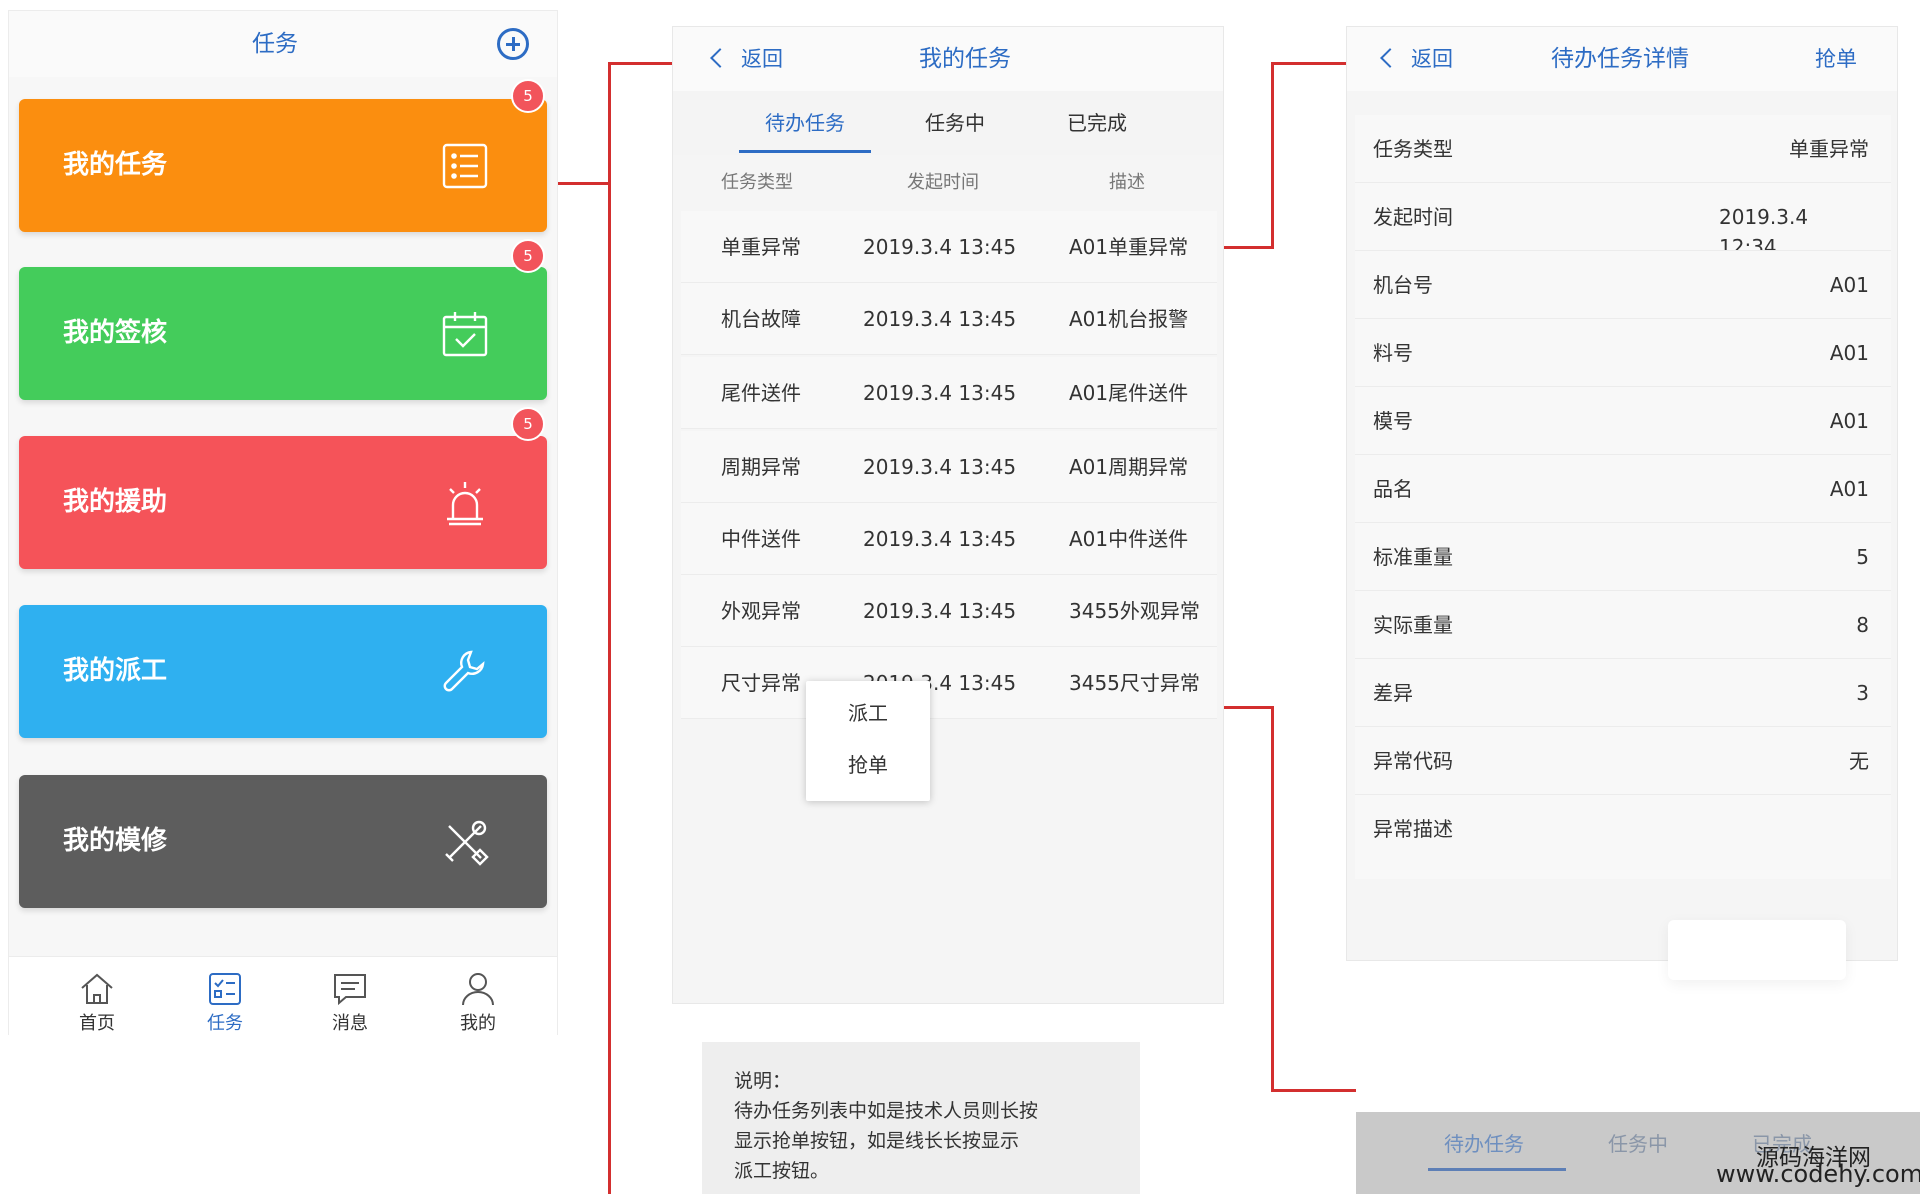 The image size is (1920, 1194). I want to click on table-row: 机台故障 2019.3.4 13:45 A01机台报警, so click(949, 319).